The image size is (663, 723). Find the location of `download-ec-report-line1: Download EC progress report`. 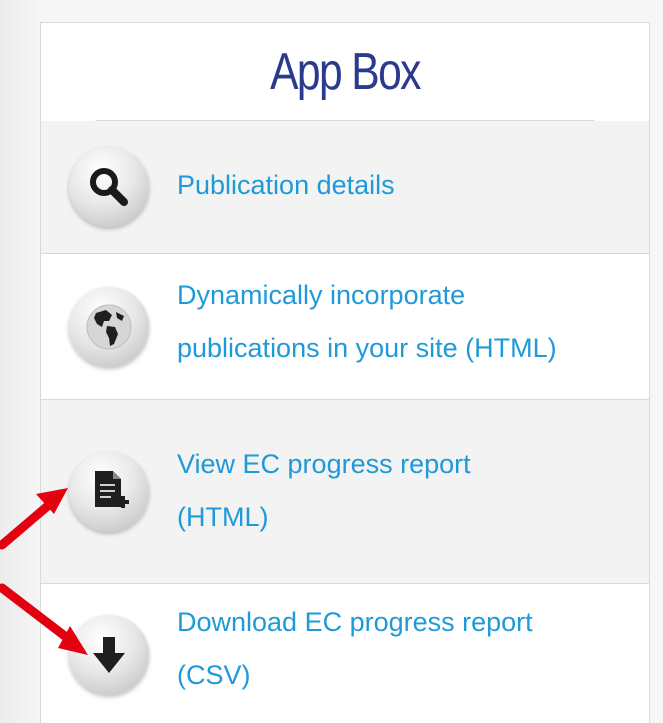

download-ec-report-line1: Download EC progress report is located at coordinates (408, 622).